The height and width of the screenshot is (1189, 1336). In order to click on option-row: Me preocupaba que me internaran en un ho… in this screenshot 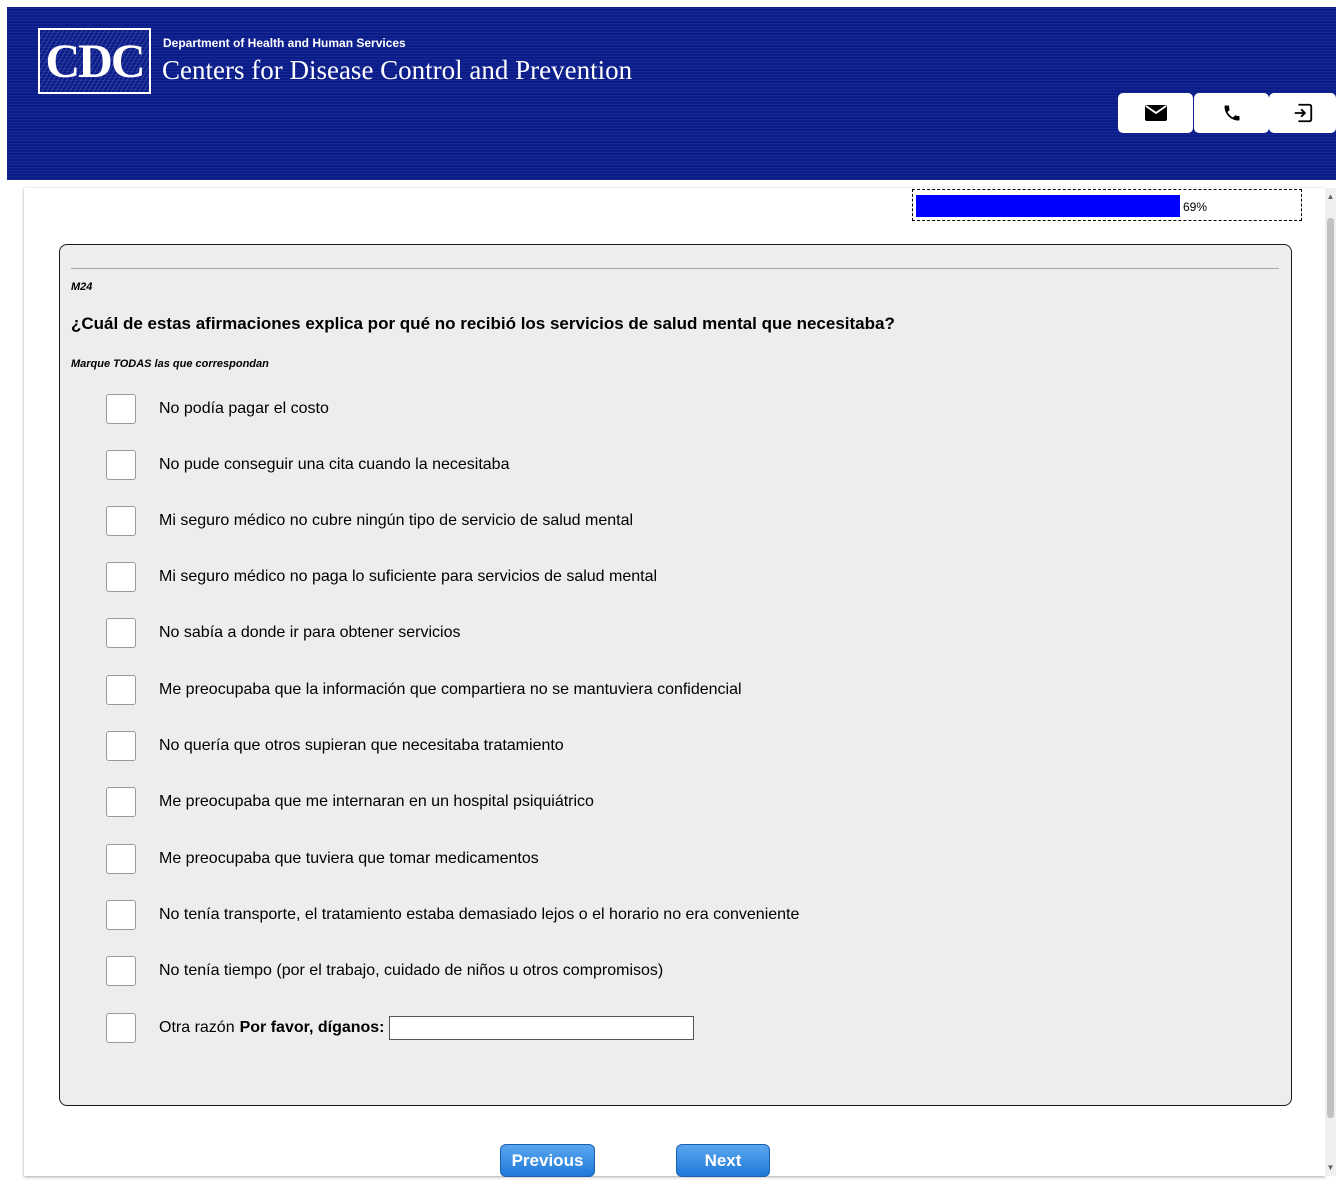, I will do `click(350, 802)`.